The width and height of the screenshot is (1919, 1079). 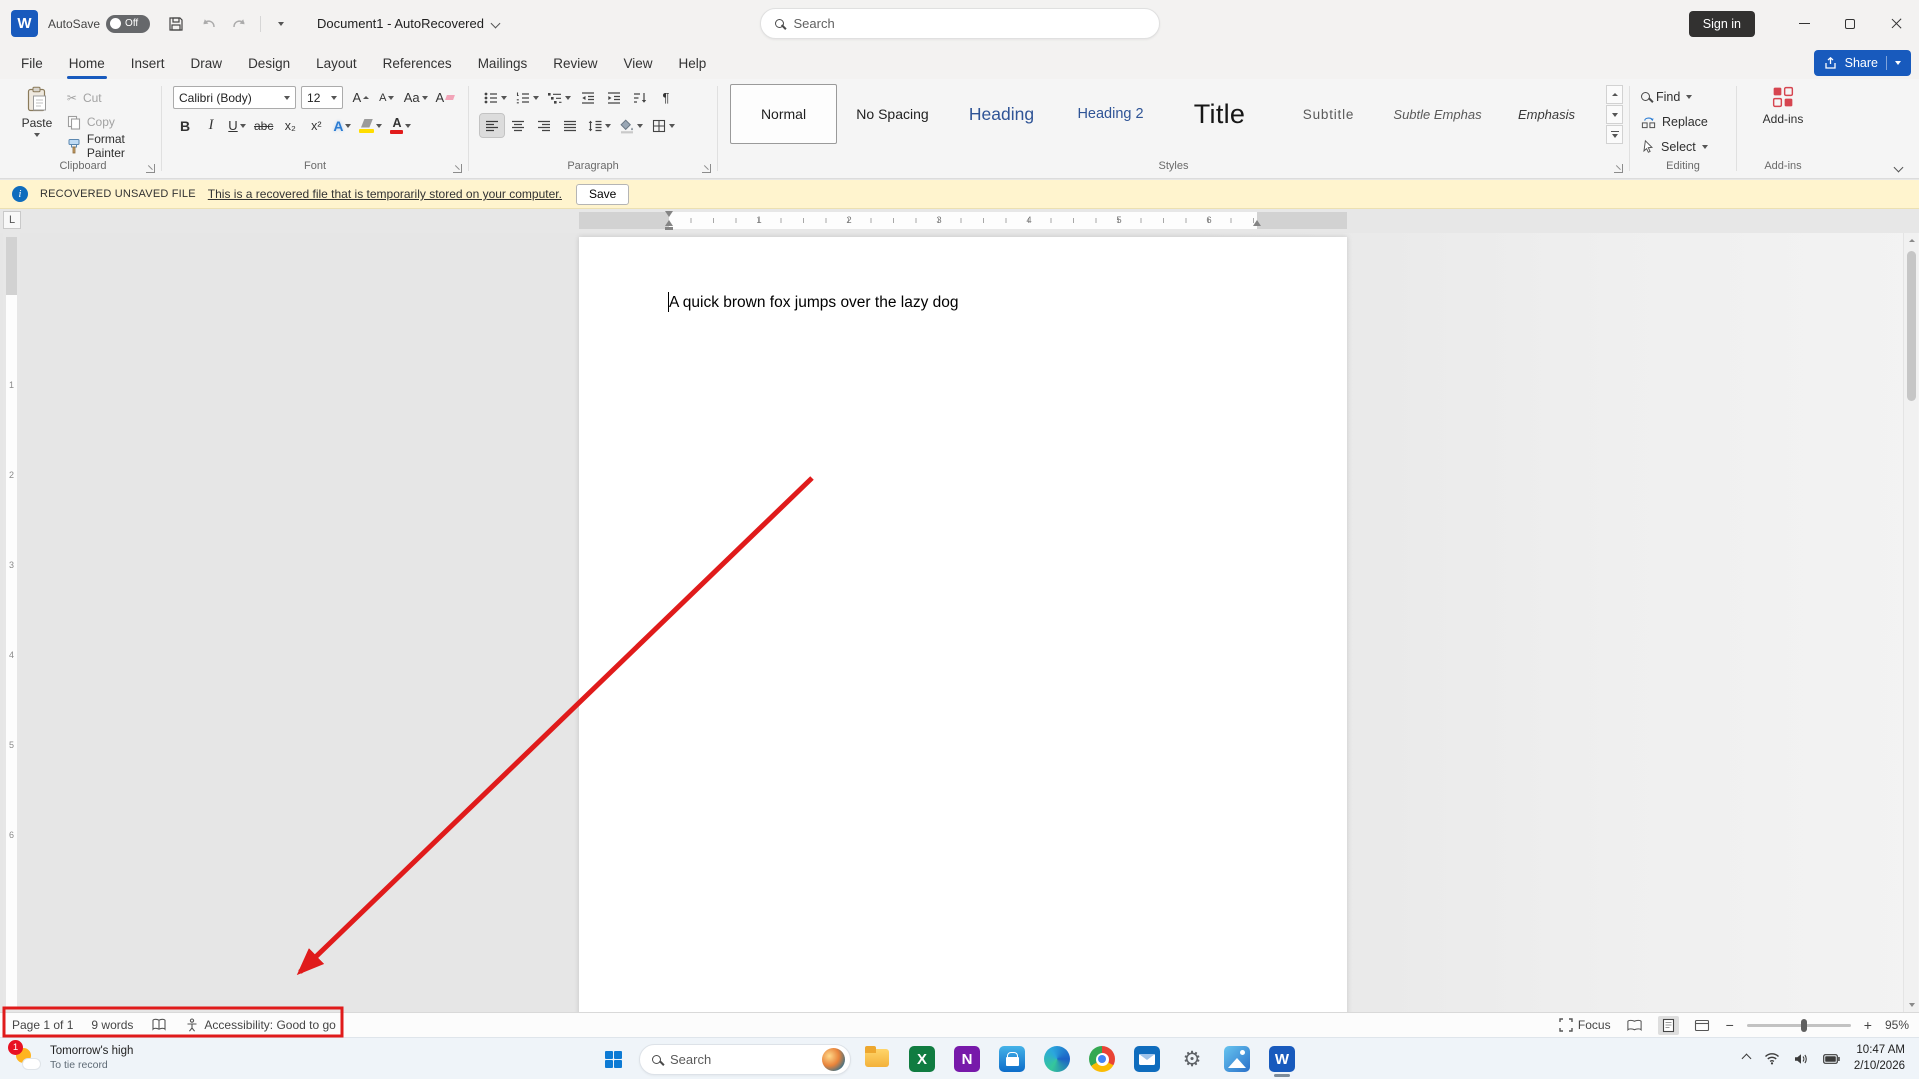 I want to click on select-button: Select, so click(x=1683, y=146).